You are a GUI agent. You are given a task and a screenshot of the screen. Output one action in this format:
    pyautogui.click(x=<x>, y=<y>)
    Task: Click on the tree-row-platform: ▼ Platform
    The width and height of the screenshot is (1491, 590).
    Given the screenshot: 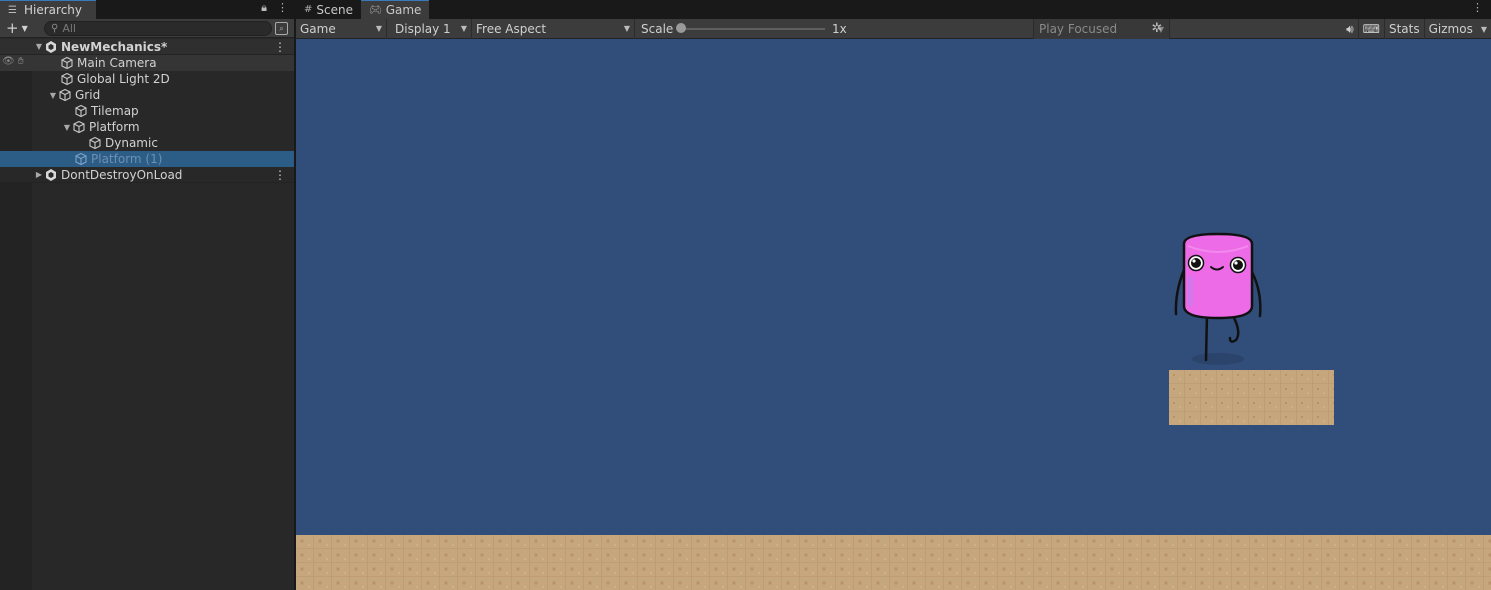 What is the action you would take?
    pyautogui.click(x=147, y=127)
    